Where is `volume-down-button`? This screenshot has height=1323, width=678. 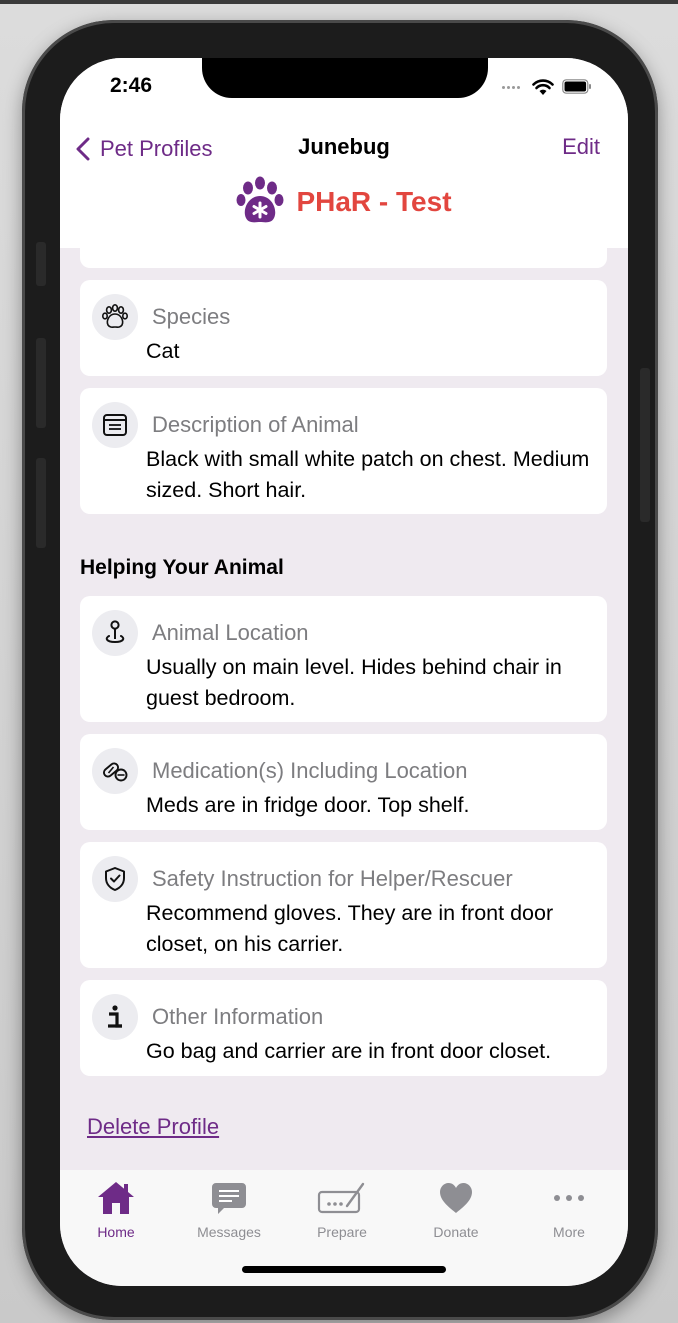 volume-down-button is located at coordinates (41, 503).